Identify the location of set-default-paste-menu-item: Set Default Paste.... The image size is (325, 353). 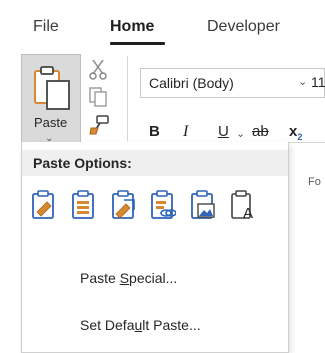
(140, 325).